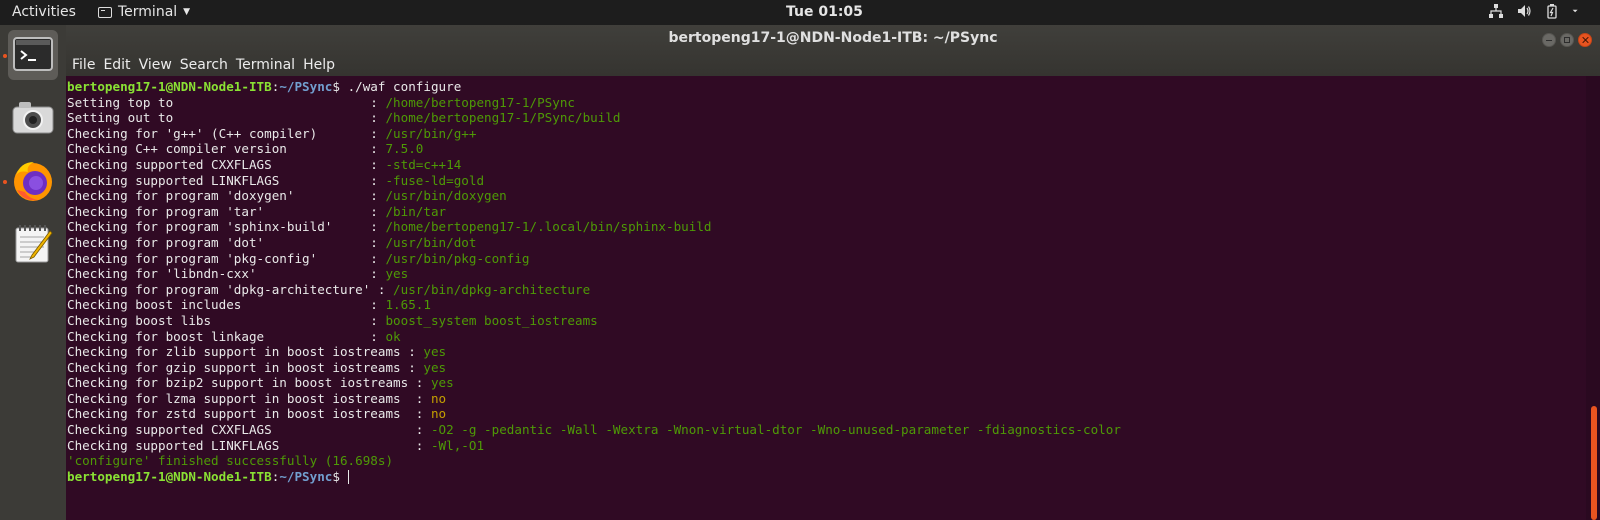  What do you see at coordinates (503, 118) in the screenshot?
I see `output-value: /home/bertopeng17-1/PSync/build` at bounding box center [503, 118].